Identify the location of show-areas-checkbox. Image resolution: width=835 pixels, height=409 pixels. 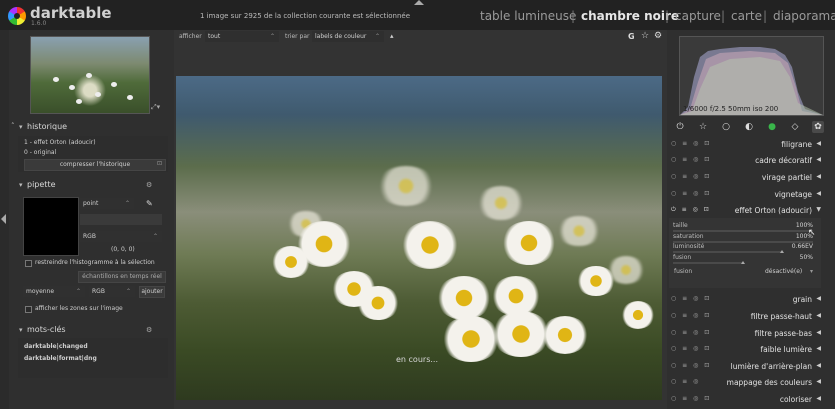
(28, 309).